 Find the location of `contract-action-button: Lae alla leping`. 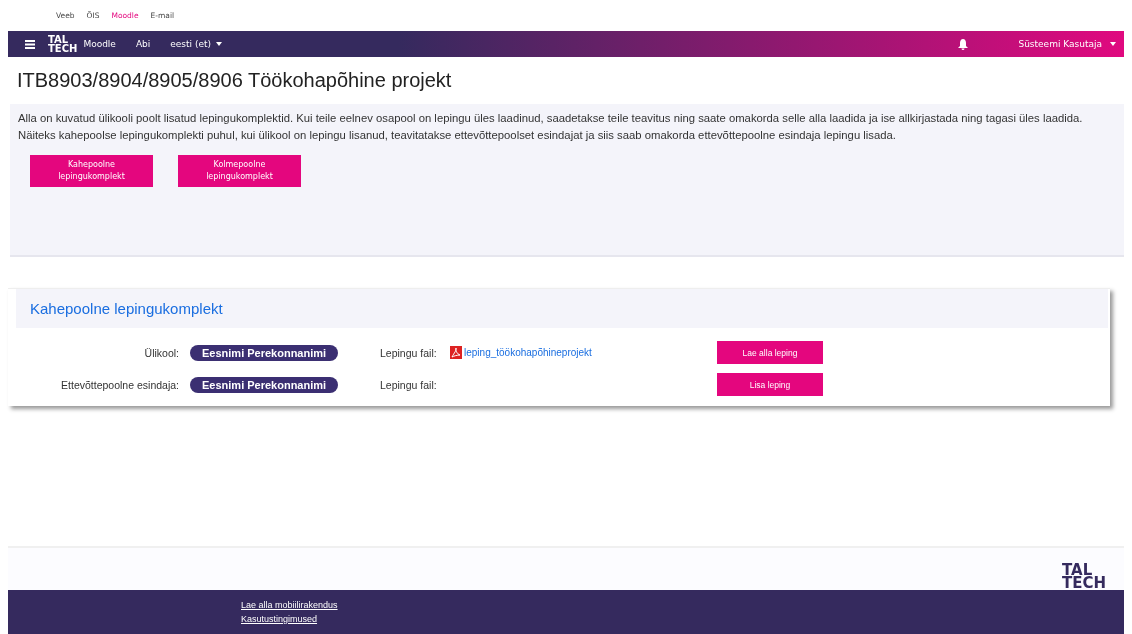

contract-action-button: Lae alla leping is located at coordinates (770, 352).